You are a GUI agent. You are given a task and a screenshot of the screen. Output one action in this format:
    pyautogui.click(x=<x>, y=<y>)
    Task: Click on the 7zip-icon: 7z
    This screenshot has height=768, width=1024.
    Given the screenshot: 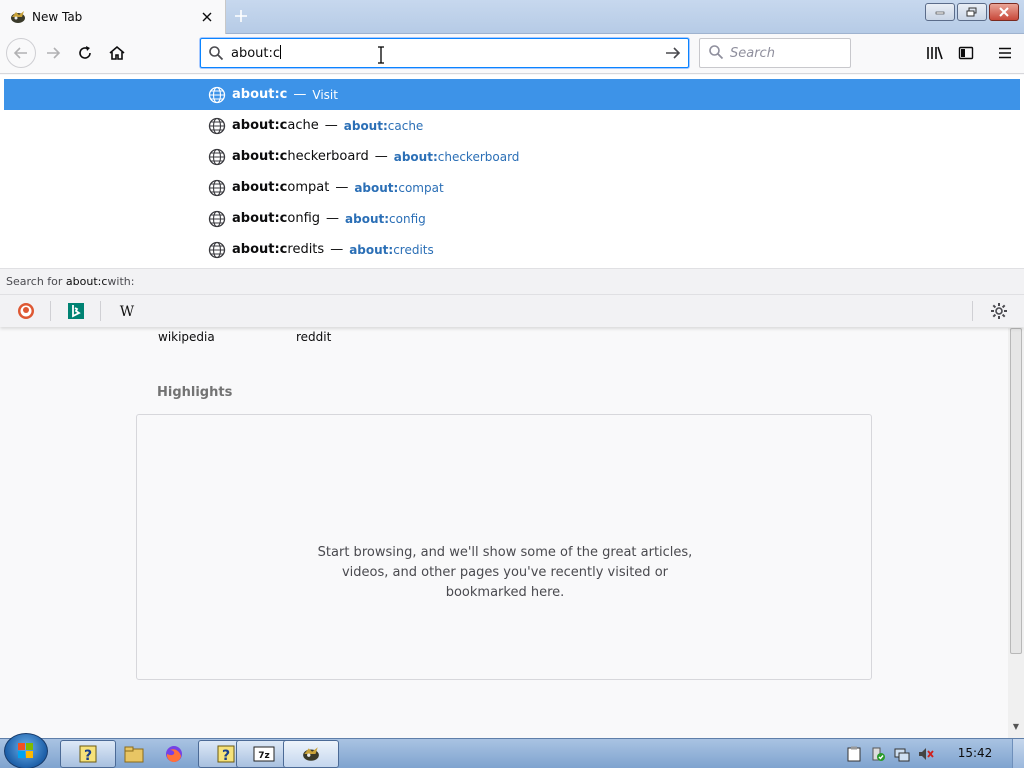 What is the action you would take?
    pyautogui.click(x=264, y=754)
    